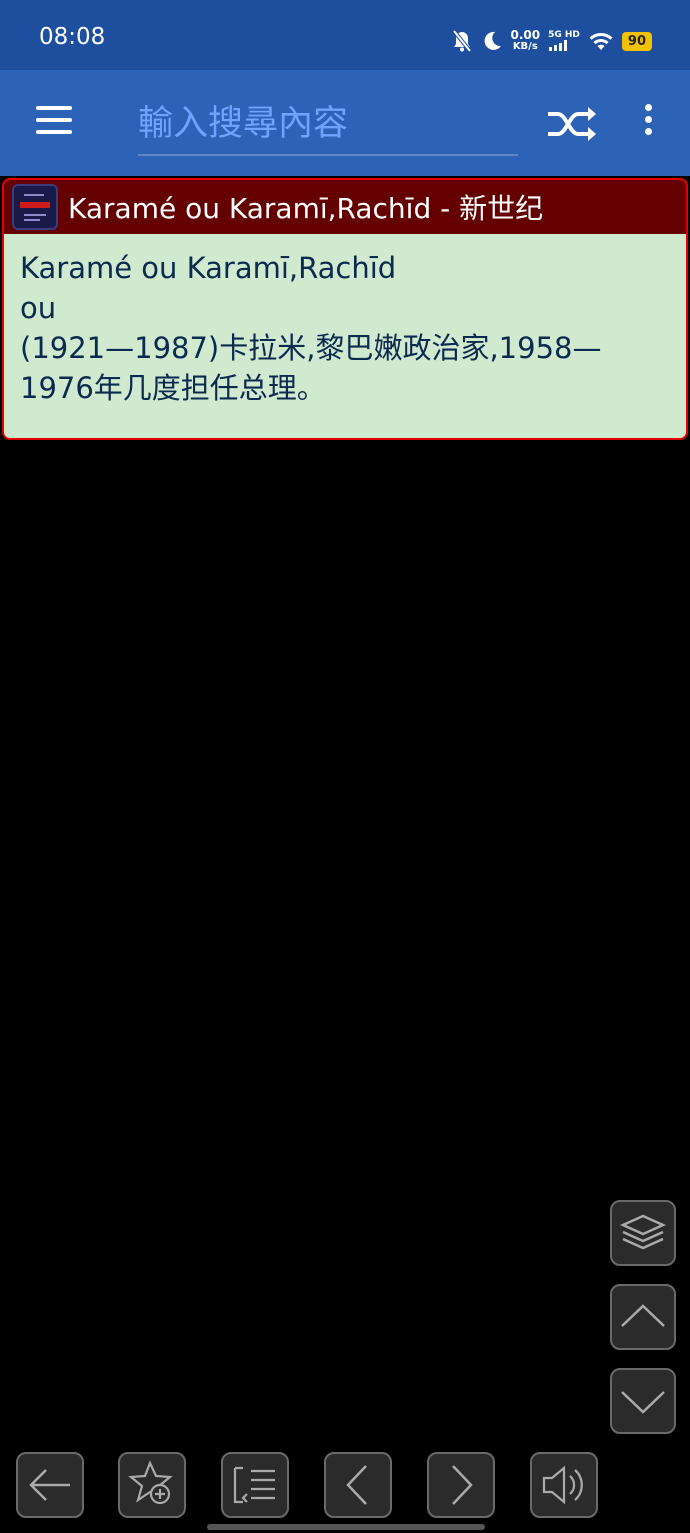 This screenshot has width=690, height=1533. I want to click on previous-button, so click(358, 1485).